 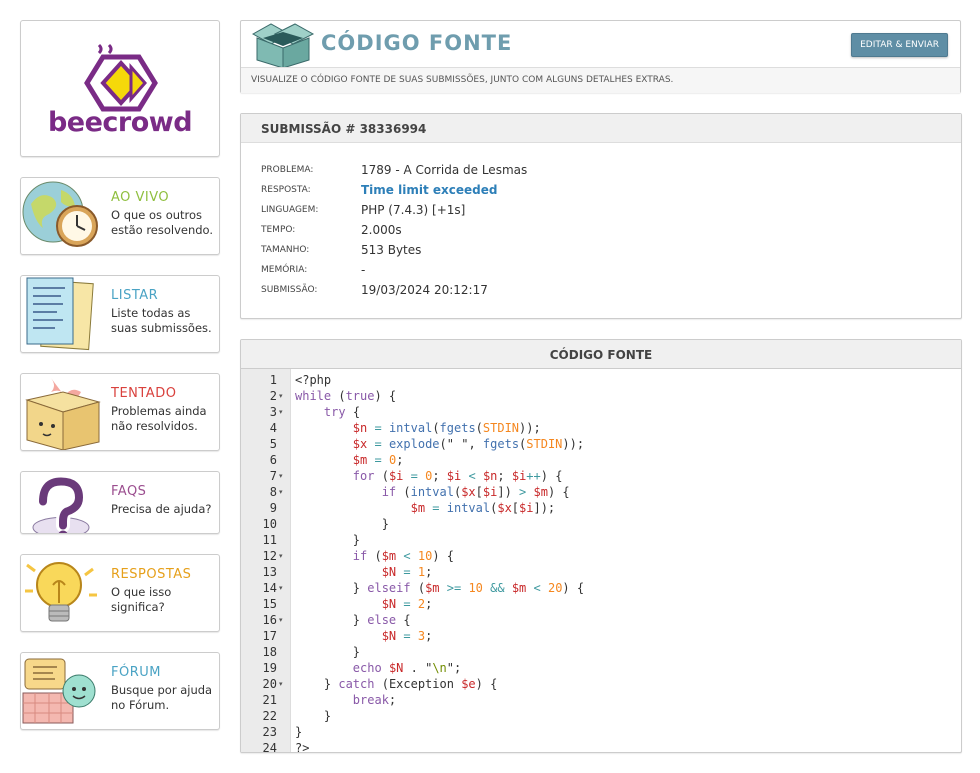 What do you see at coordinates (144, 393) in the screenshot?
I see `sidebar-item-title: TENTADO` at bounding box center [144, 393].